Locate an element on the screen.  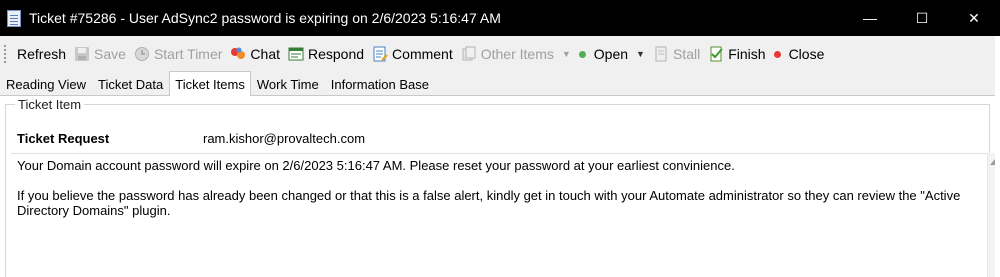
timer-icon is located at coordinates (142, 54).